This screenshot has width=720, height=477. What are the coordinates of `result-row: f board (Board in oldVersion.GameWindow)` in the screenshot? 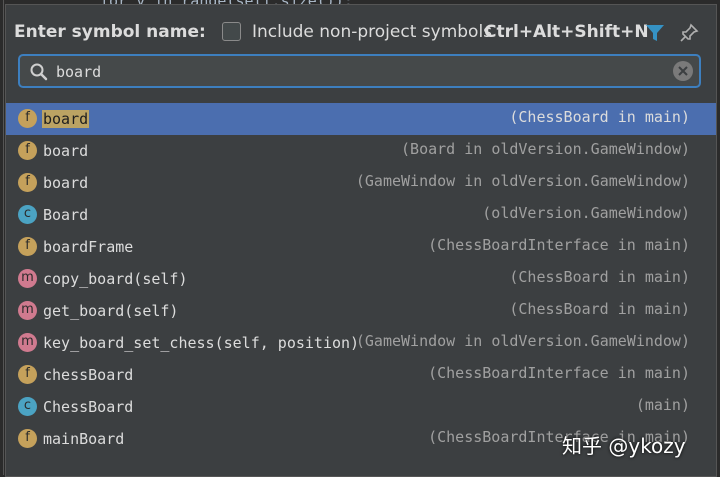 It's located at (361, 151).